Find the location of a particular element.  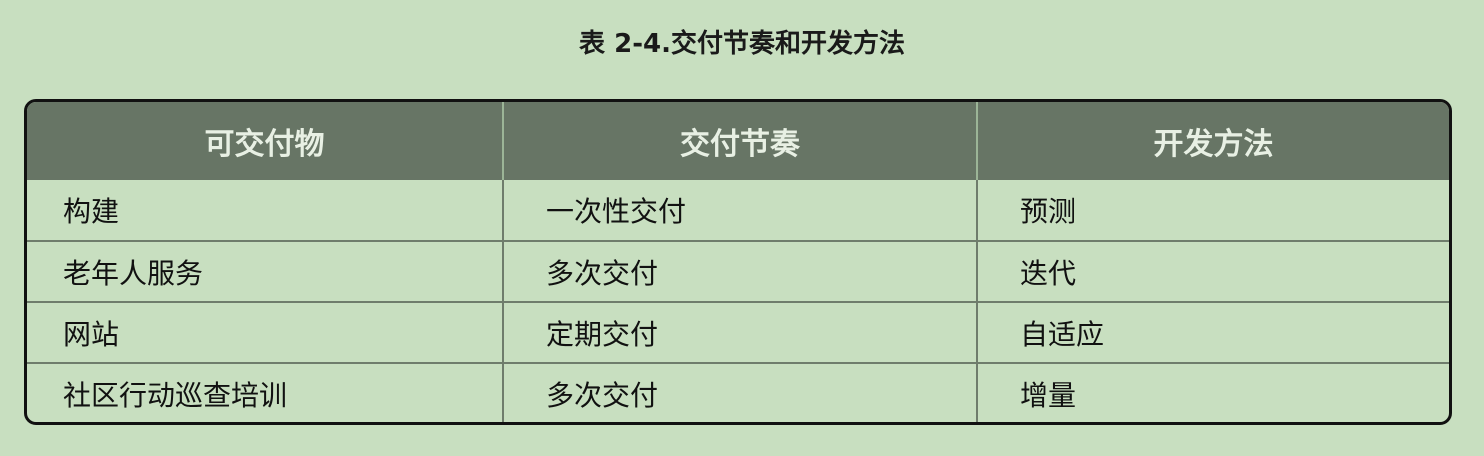

header-delivery-cadence: 交付节奏 is located at coordinates (740, 141).